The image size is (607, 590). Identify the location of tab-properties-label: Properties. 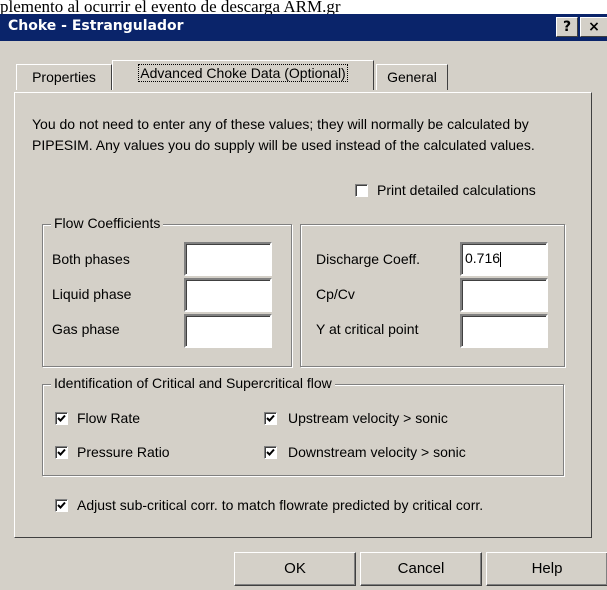
(64, 77).